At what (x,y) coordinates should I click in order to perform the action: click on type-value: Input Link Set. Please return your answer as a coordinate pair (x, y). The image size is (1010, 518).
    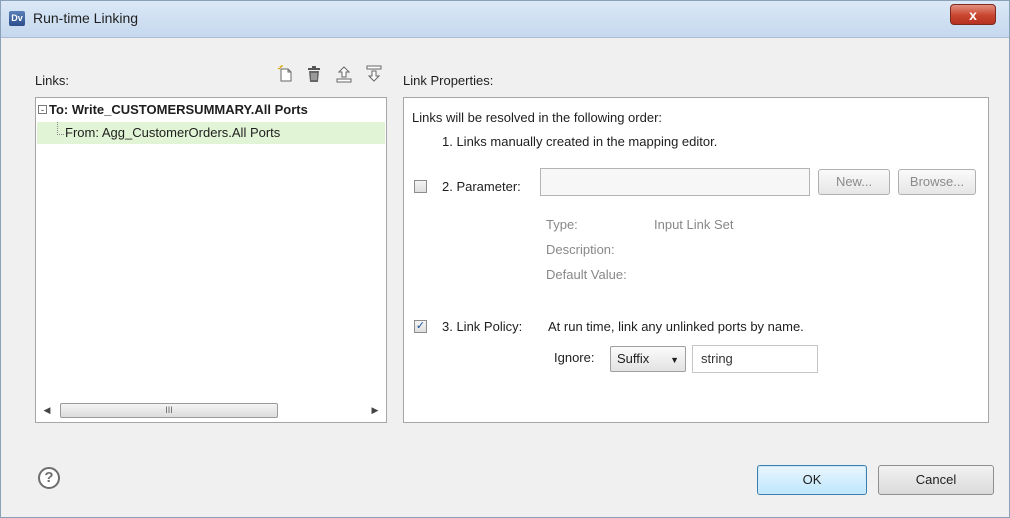
    Looking at the image, I should click on (694, 224).